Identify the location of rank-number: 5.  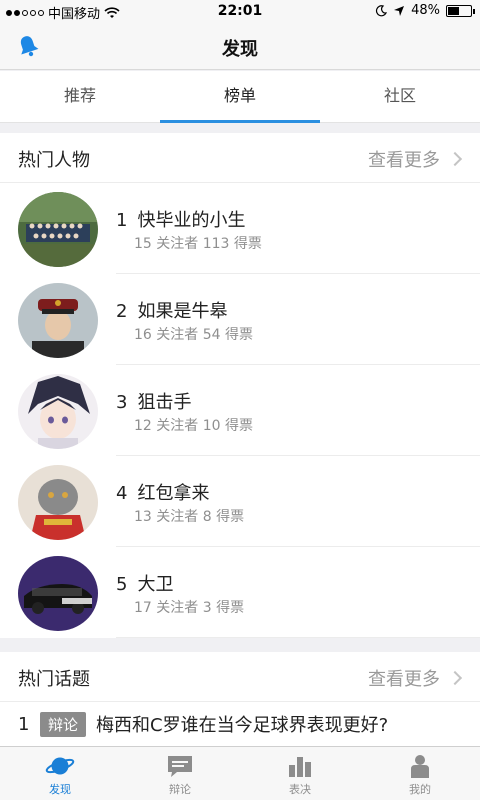
(122, 584).